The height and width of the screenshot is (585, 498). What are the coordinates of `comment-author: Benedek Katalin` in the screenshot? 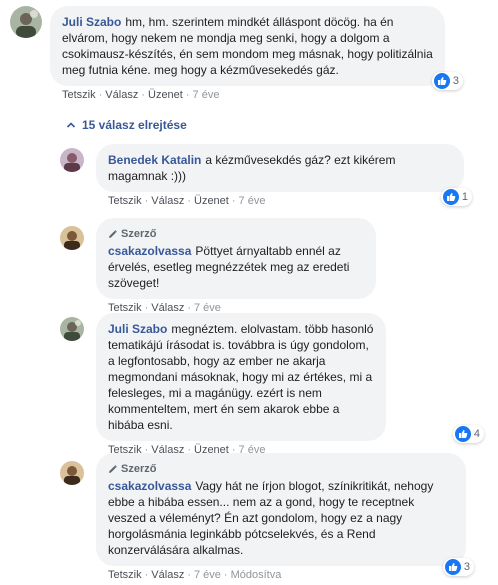 It's located at (154, 160).